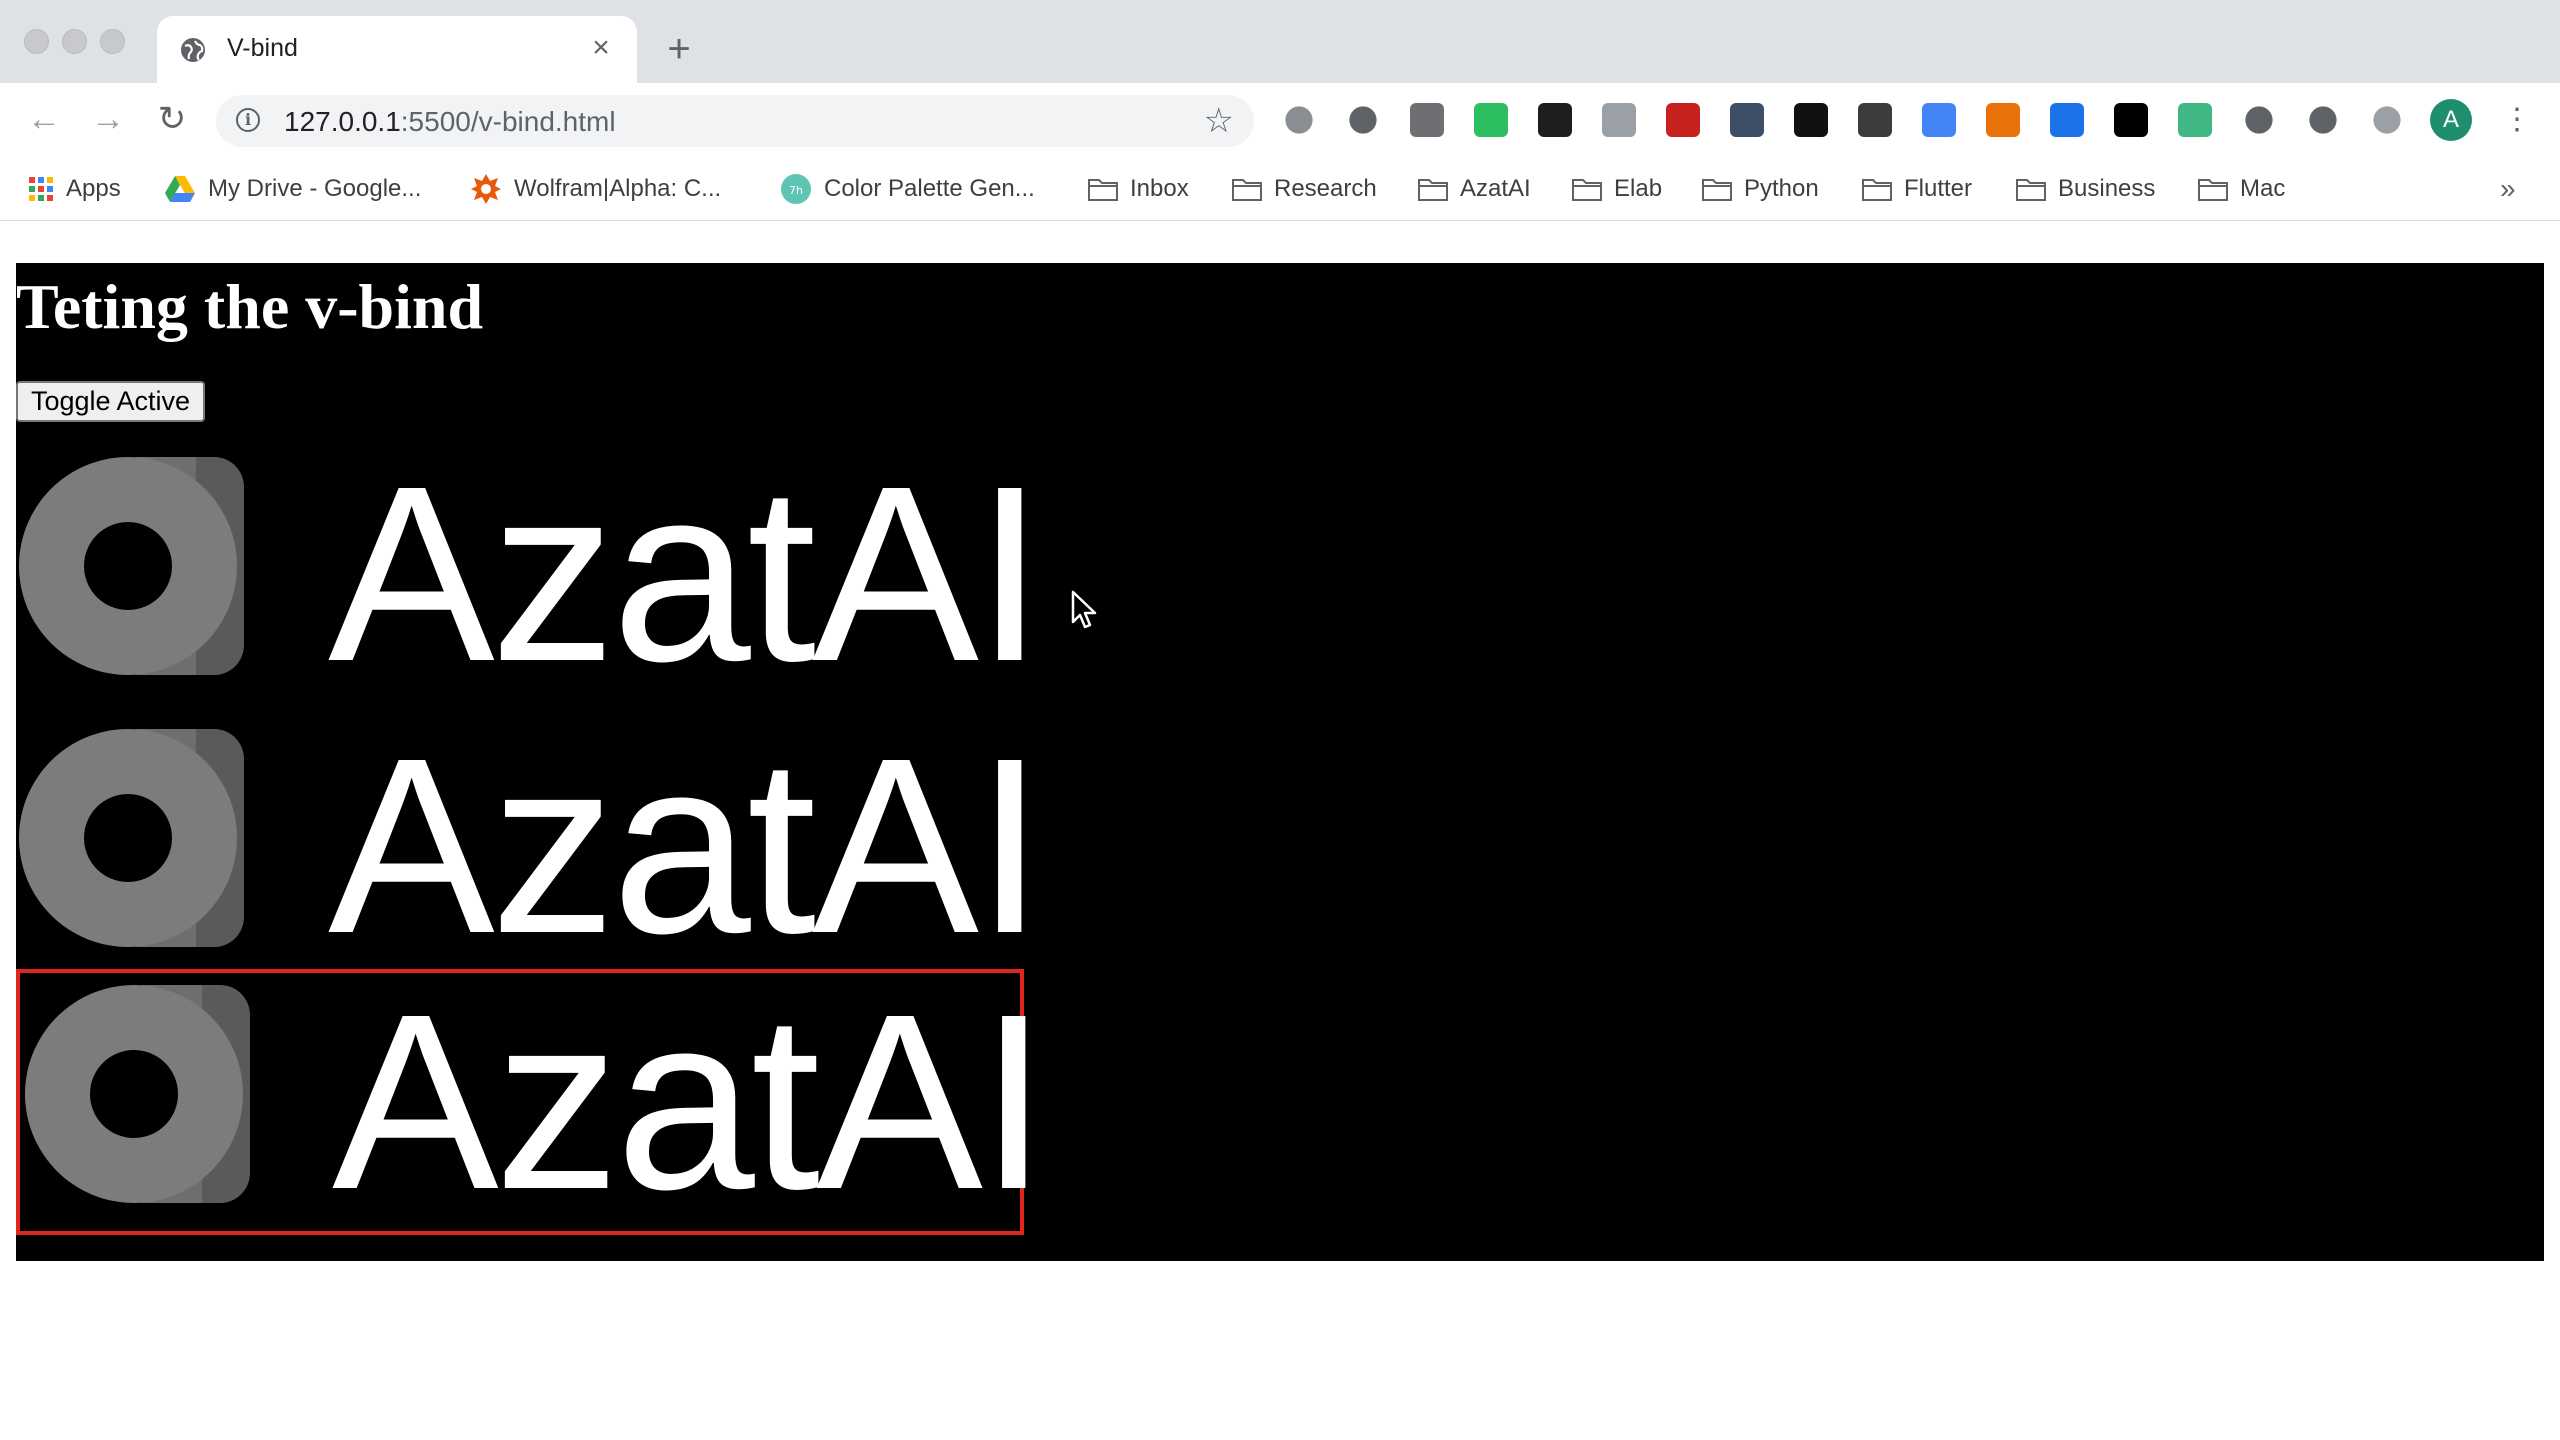  I want to click on url-path: :5500/v-bind.html, so click(508, 121).